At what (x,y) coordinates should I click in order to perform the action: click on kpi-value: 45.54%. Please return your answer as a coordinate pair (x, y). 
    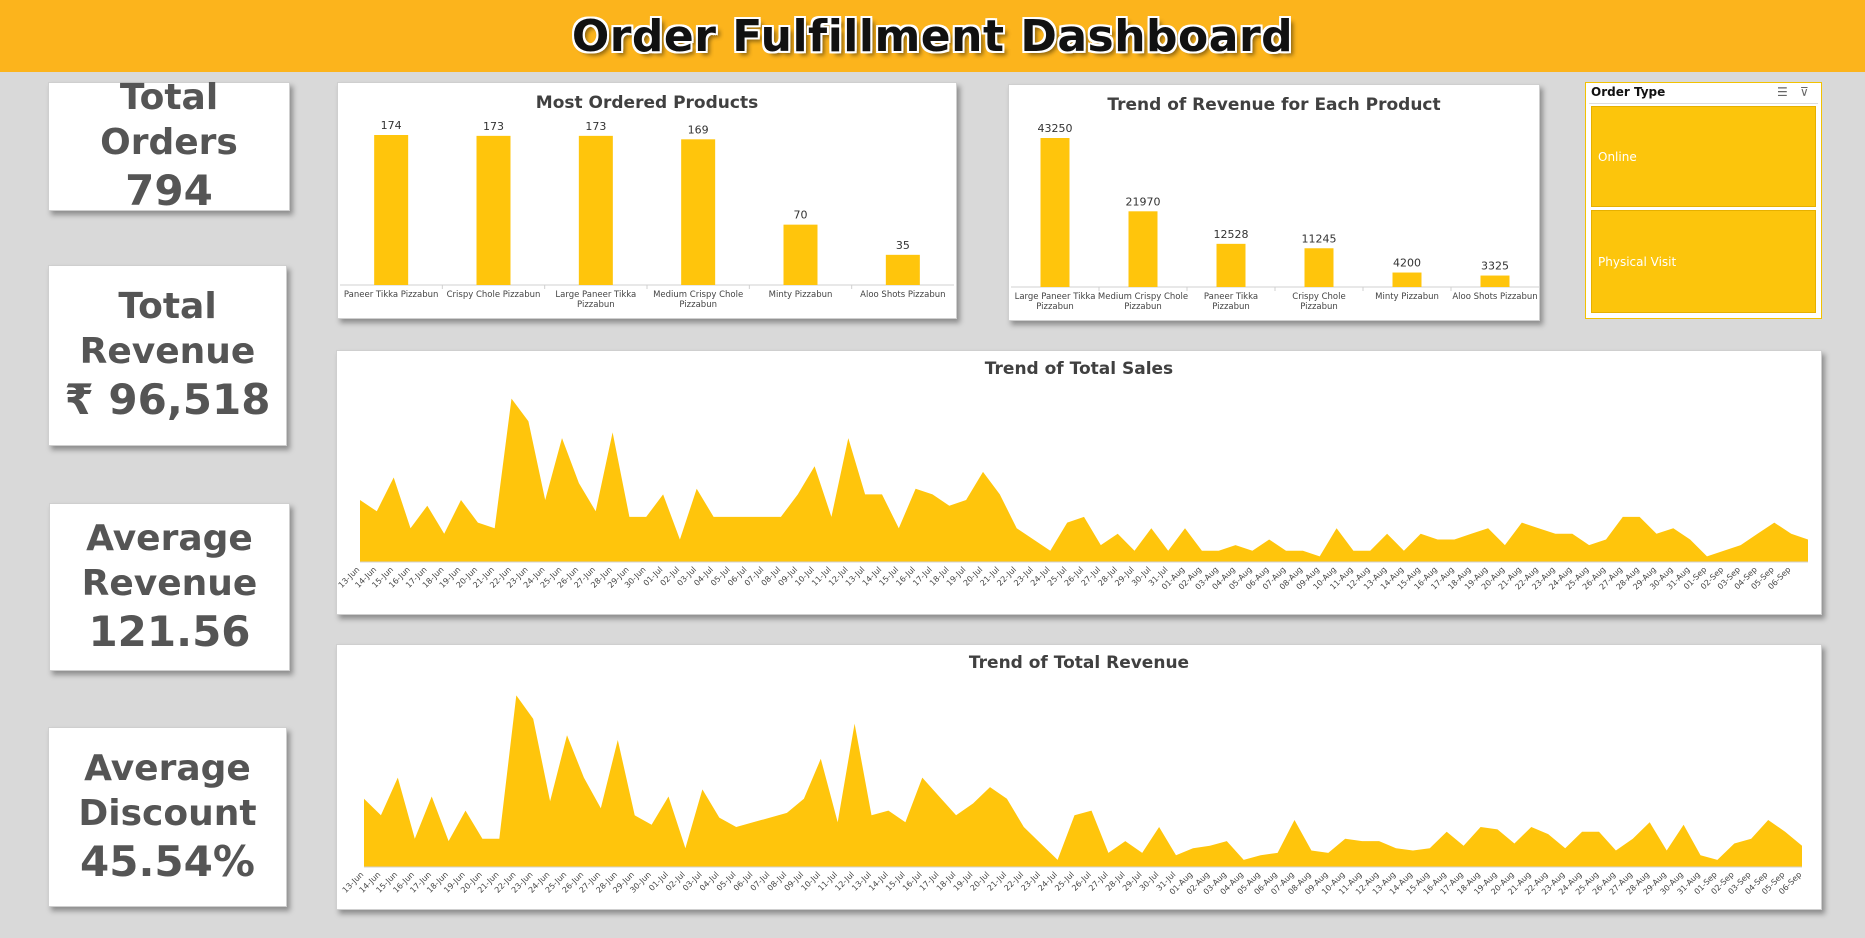
    Looking at the image, I should click on (167, 861).